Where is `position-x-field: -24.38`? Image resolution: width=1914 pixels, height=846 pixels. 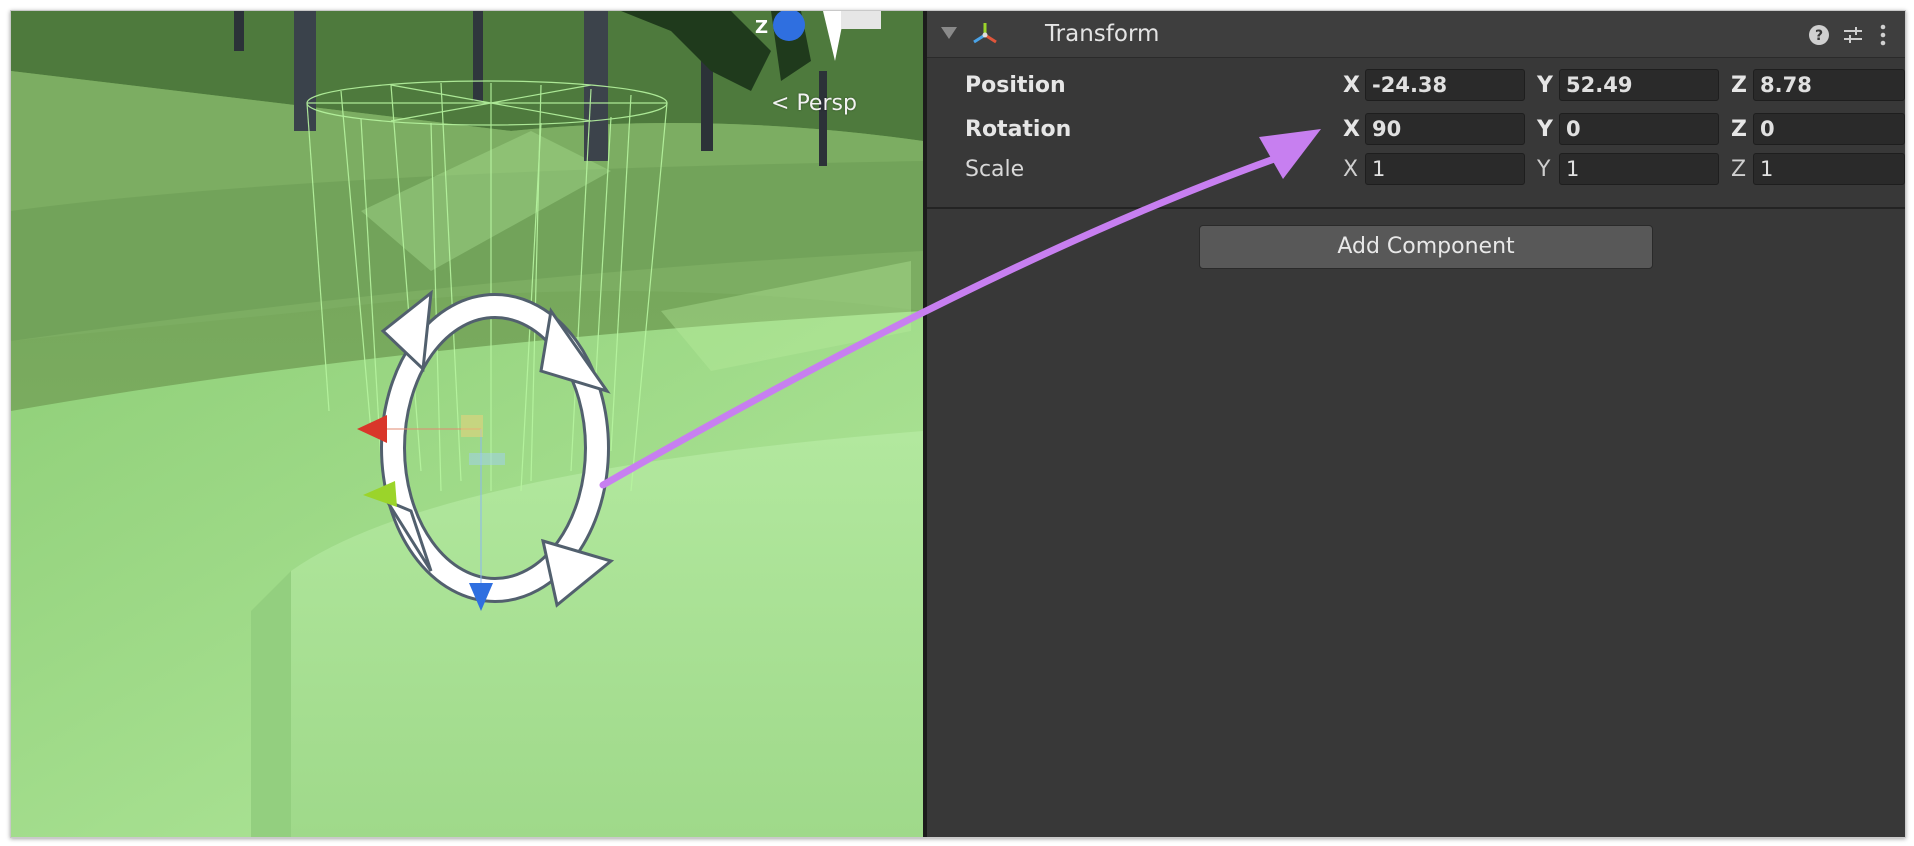
position-x-field: -24.38 is located at coordinates (1445, 85).